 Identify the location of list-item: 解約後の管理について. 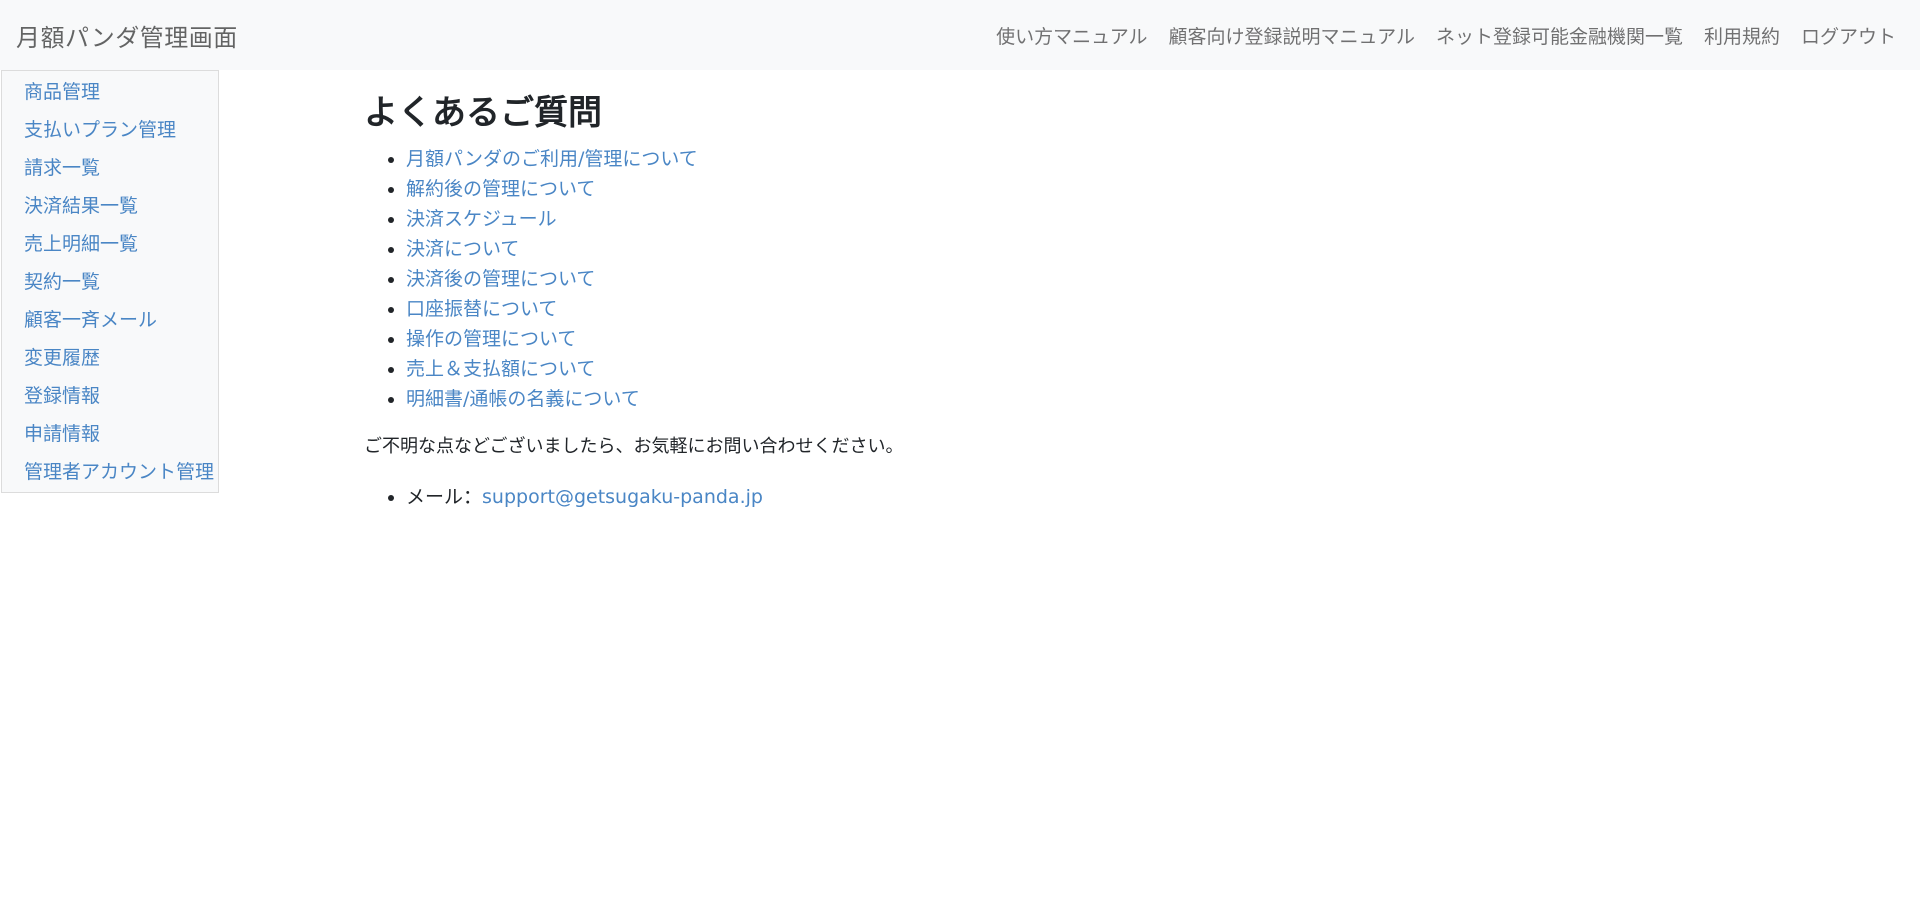
(985, 189).